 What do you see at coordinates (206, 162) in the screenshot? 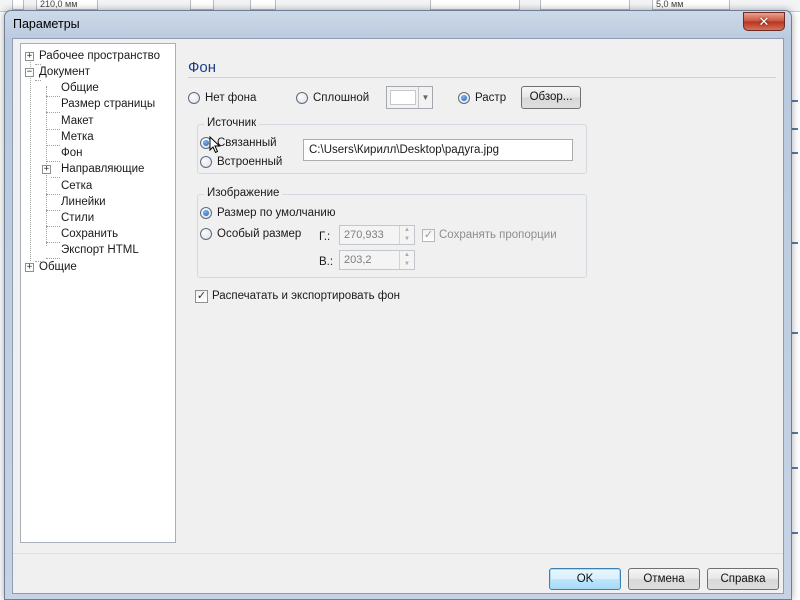
I see `embedded-radio` at bounding box center [206, 162].